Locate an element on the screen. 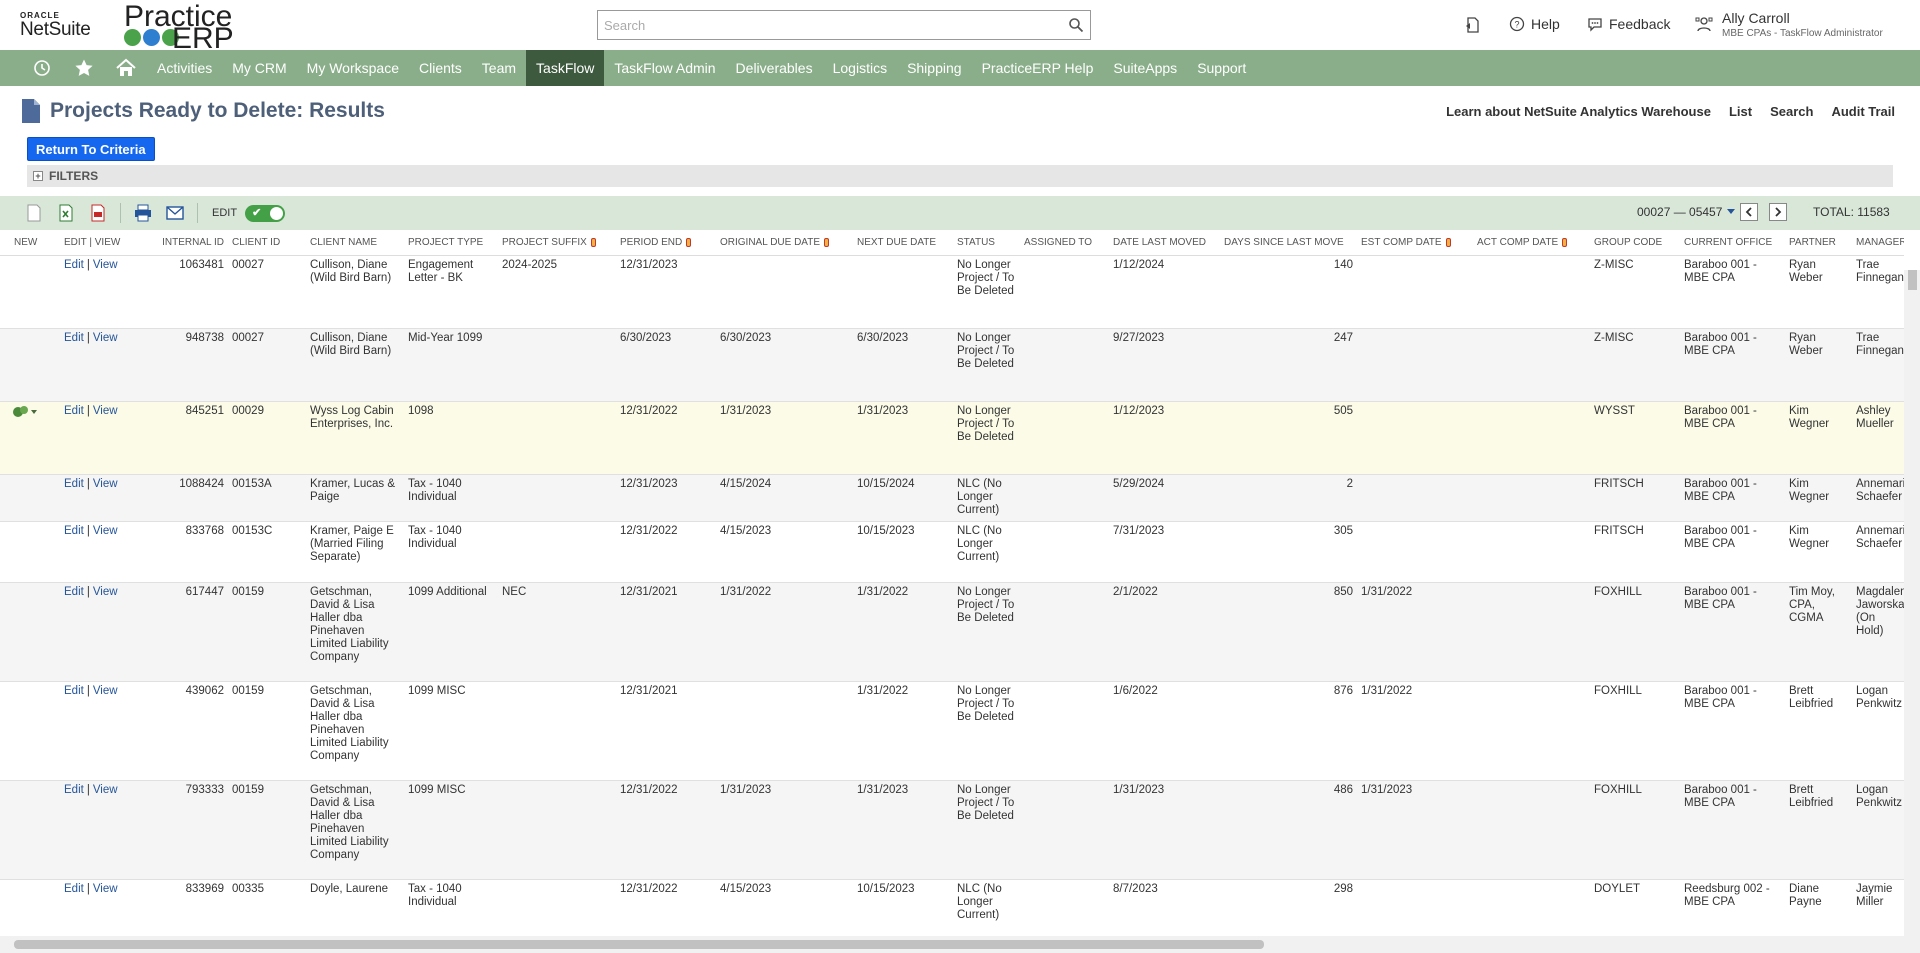 This screenshot has width=1920, height=953. nav-logistics: Logistics is located at coordinates (860, 68).